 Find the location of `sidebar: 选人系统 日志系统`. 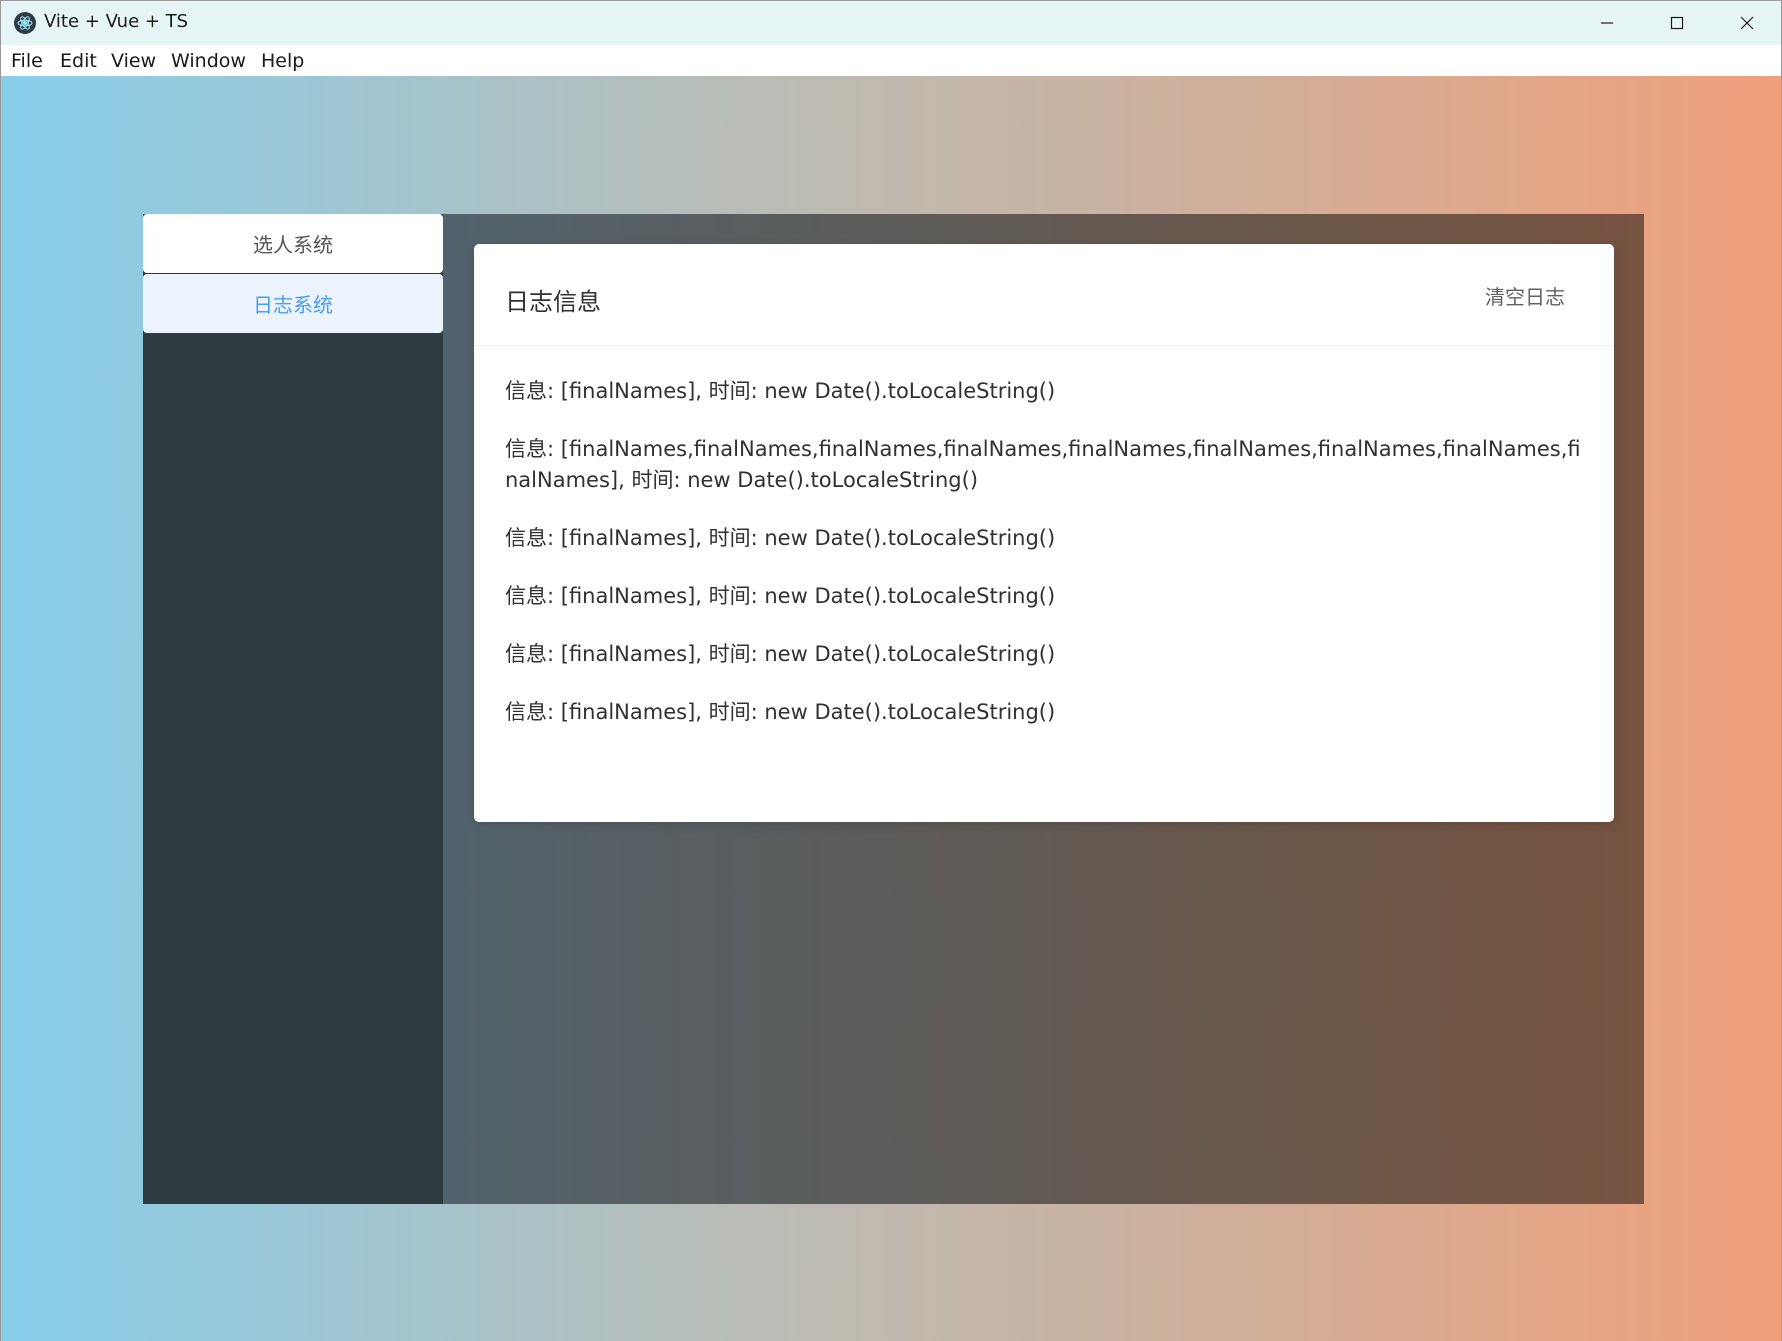

sidebar: 选人系统 日志系统 is located at coordinates (293, 709).